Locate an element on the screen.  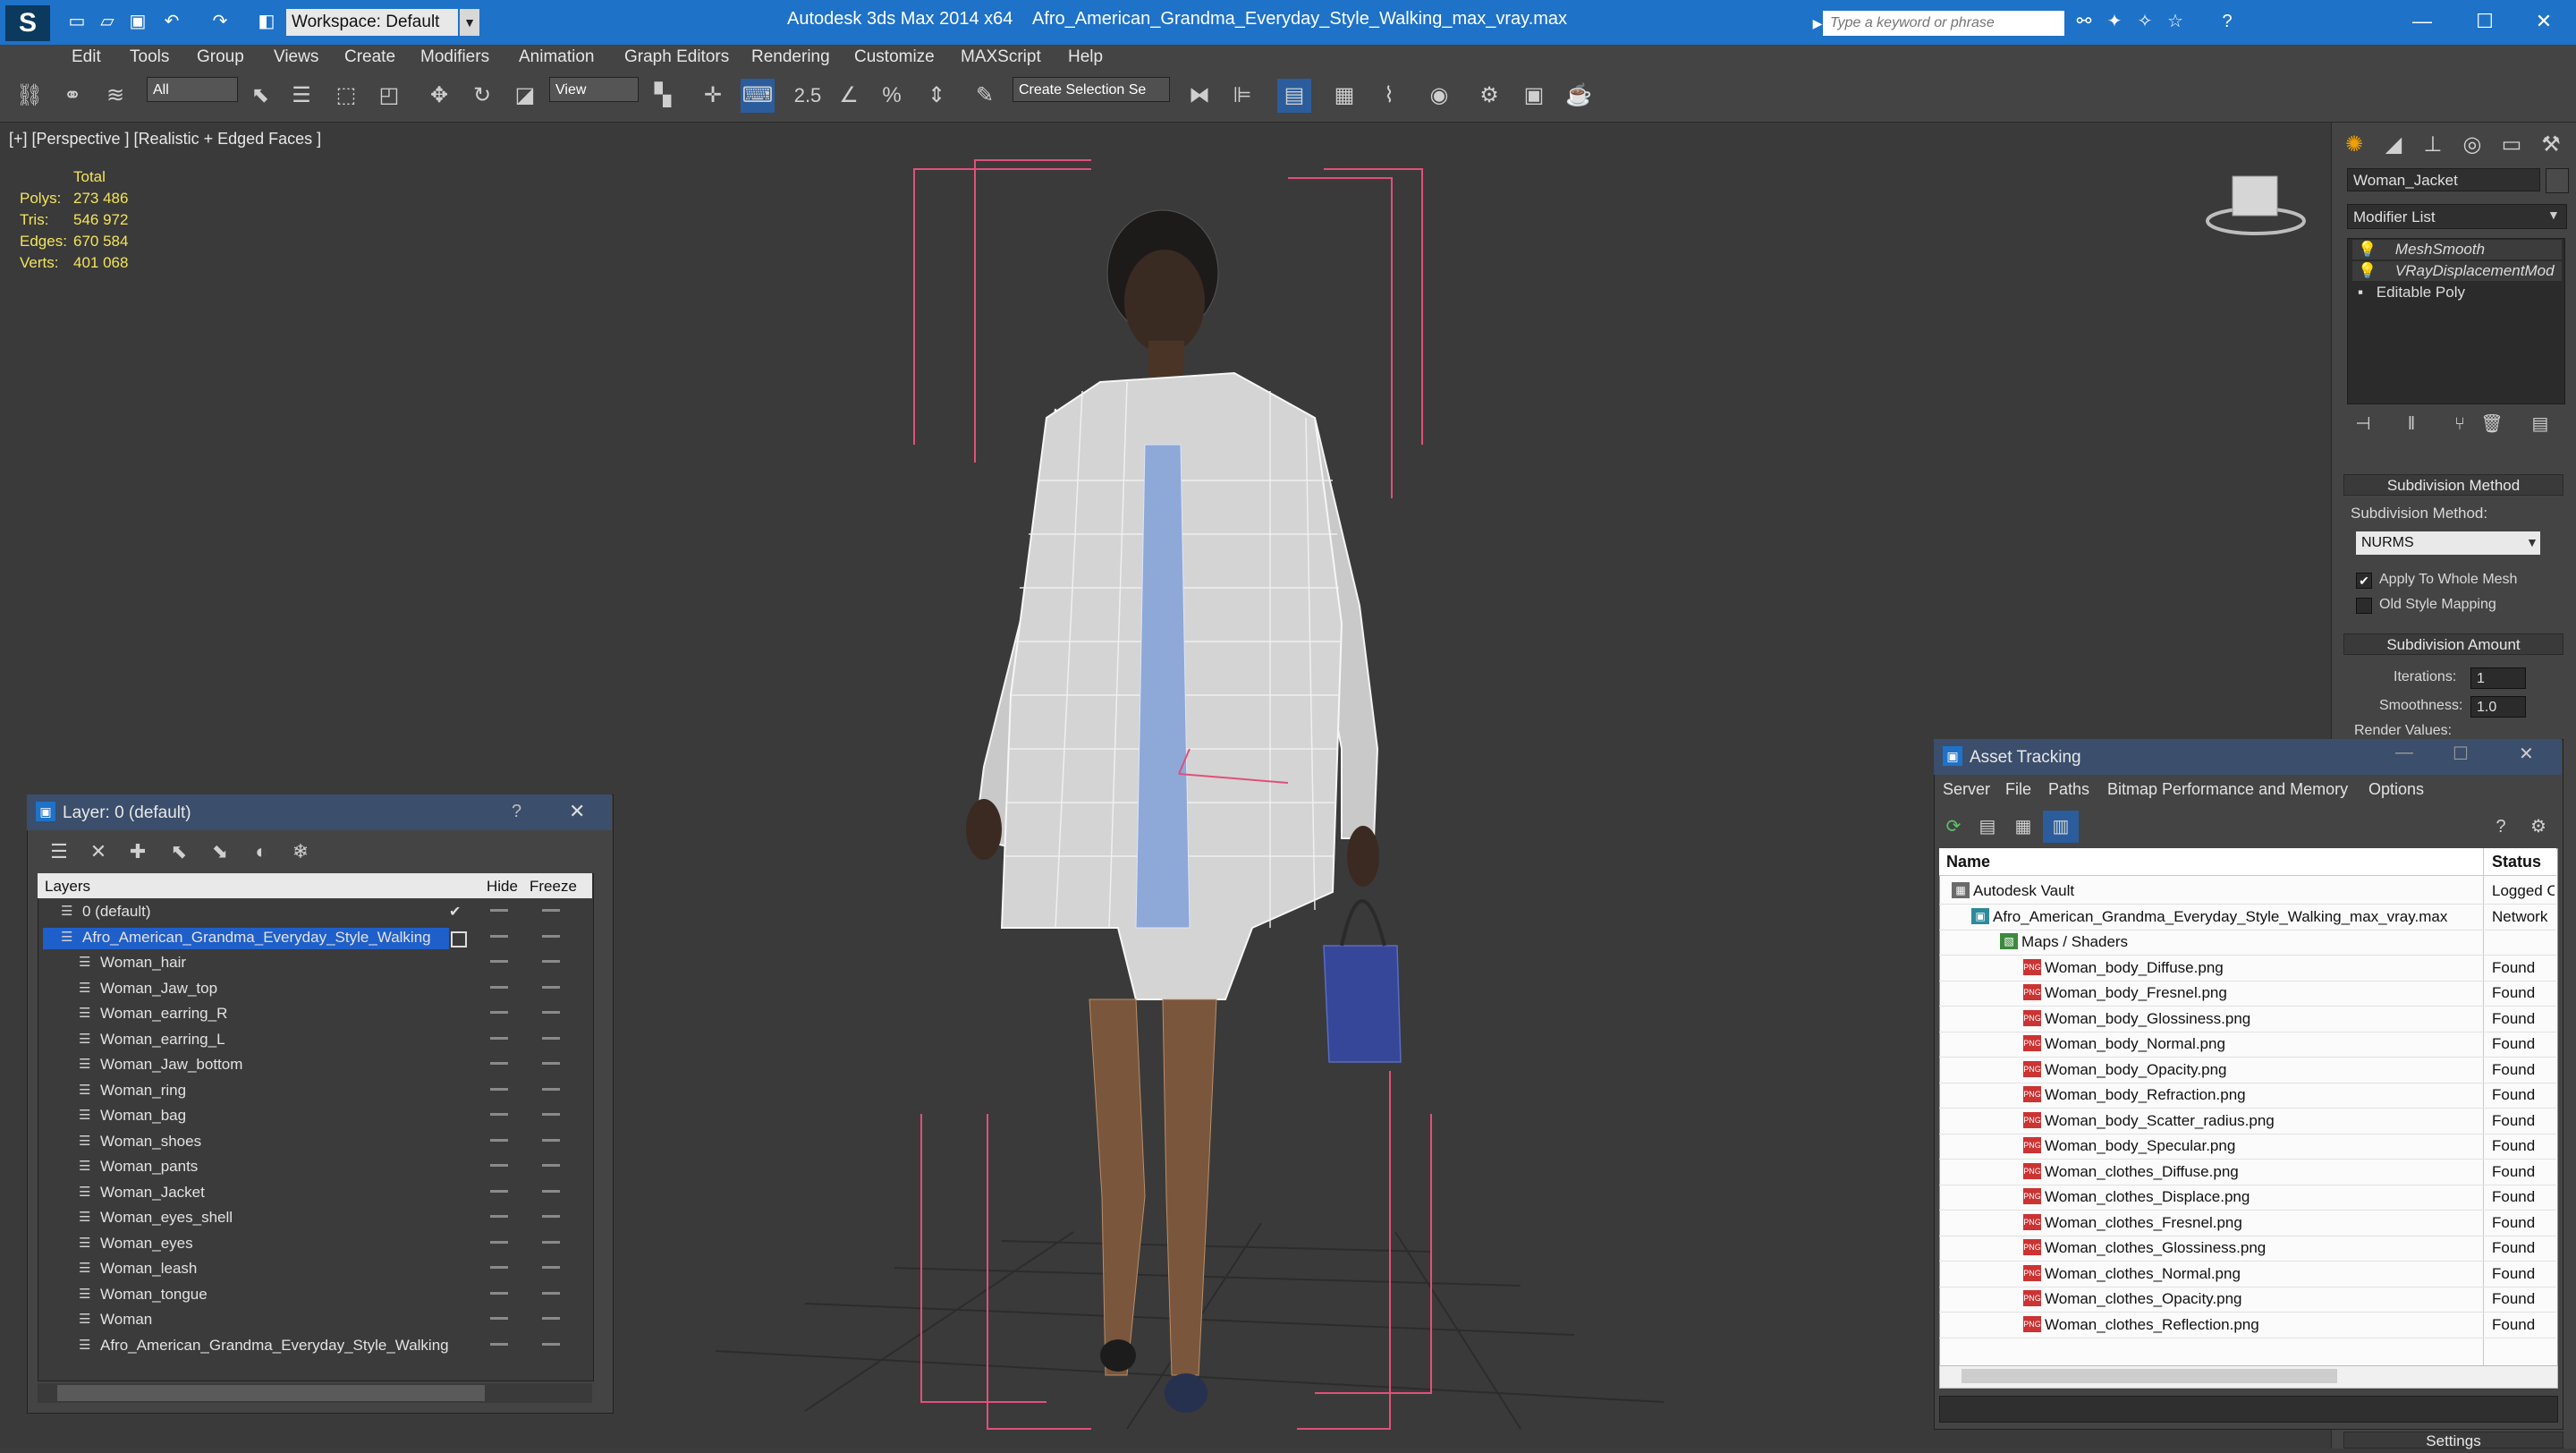
layer-row: ☰ Woman_leash ▬▬ ▬▬ is located at coordinates (315, 1269).